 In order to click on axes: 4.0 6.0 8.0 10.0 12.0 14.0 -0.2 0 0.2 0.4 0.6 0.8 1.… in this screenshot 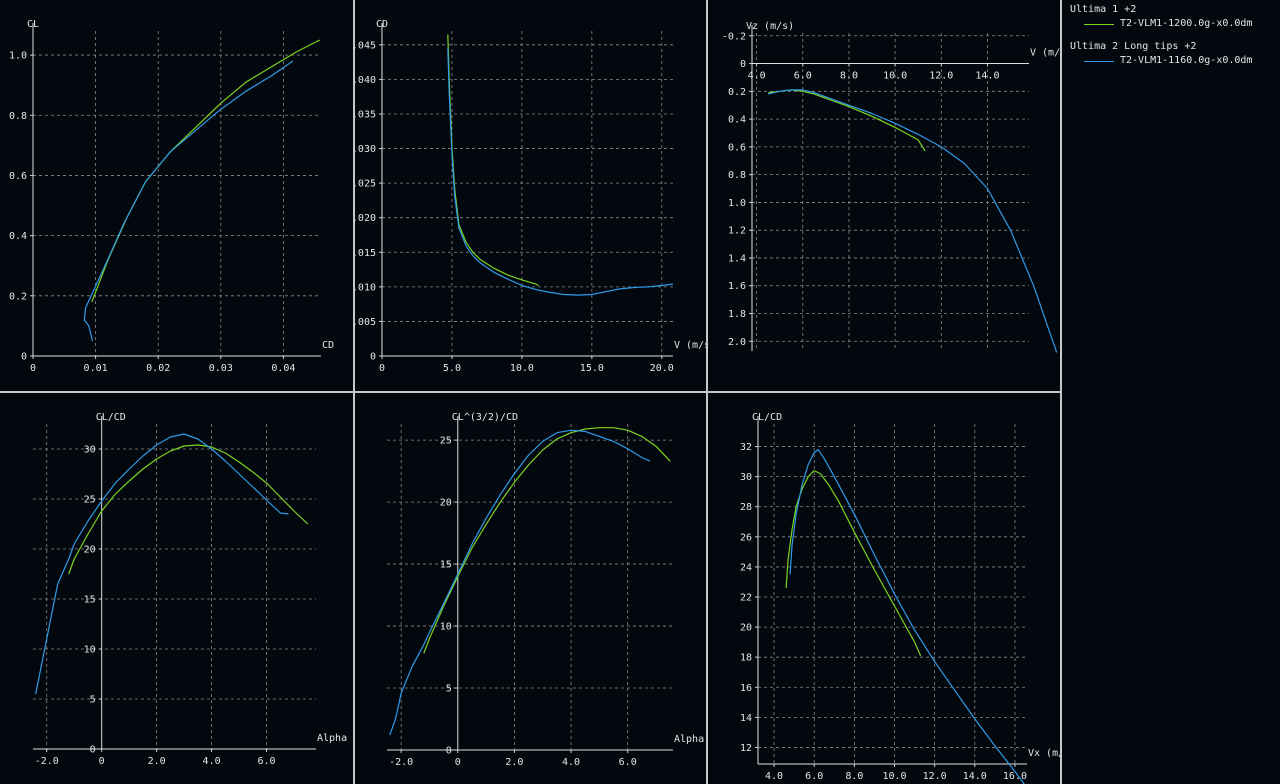, I will do `click(891, 186)`.